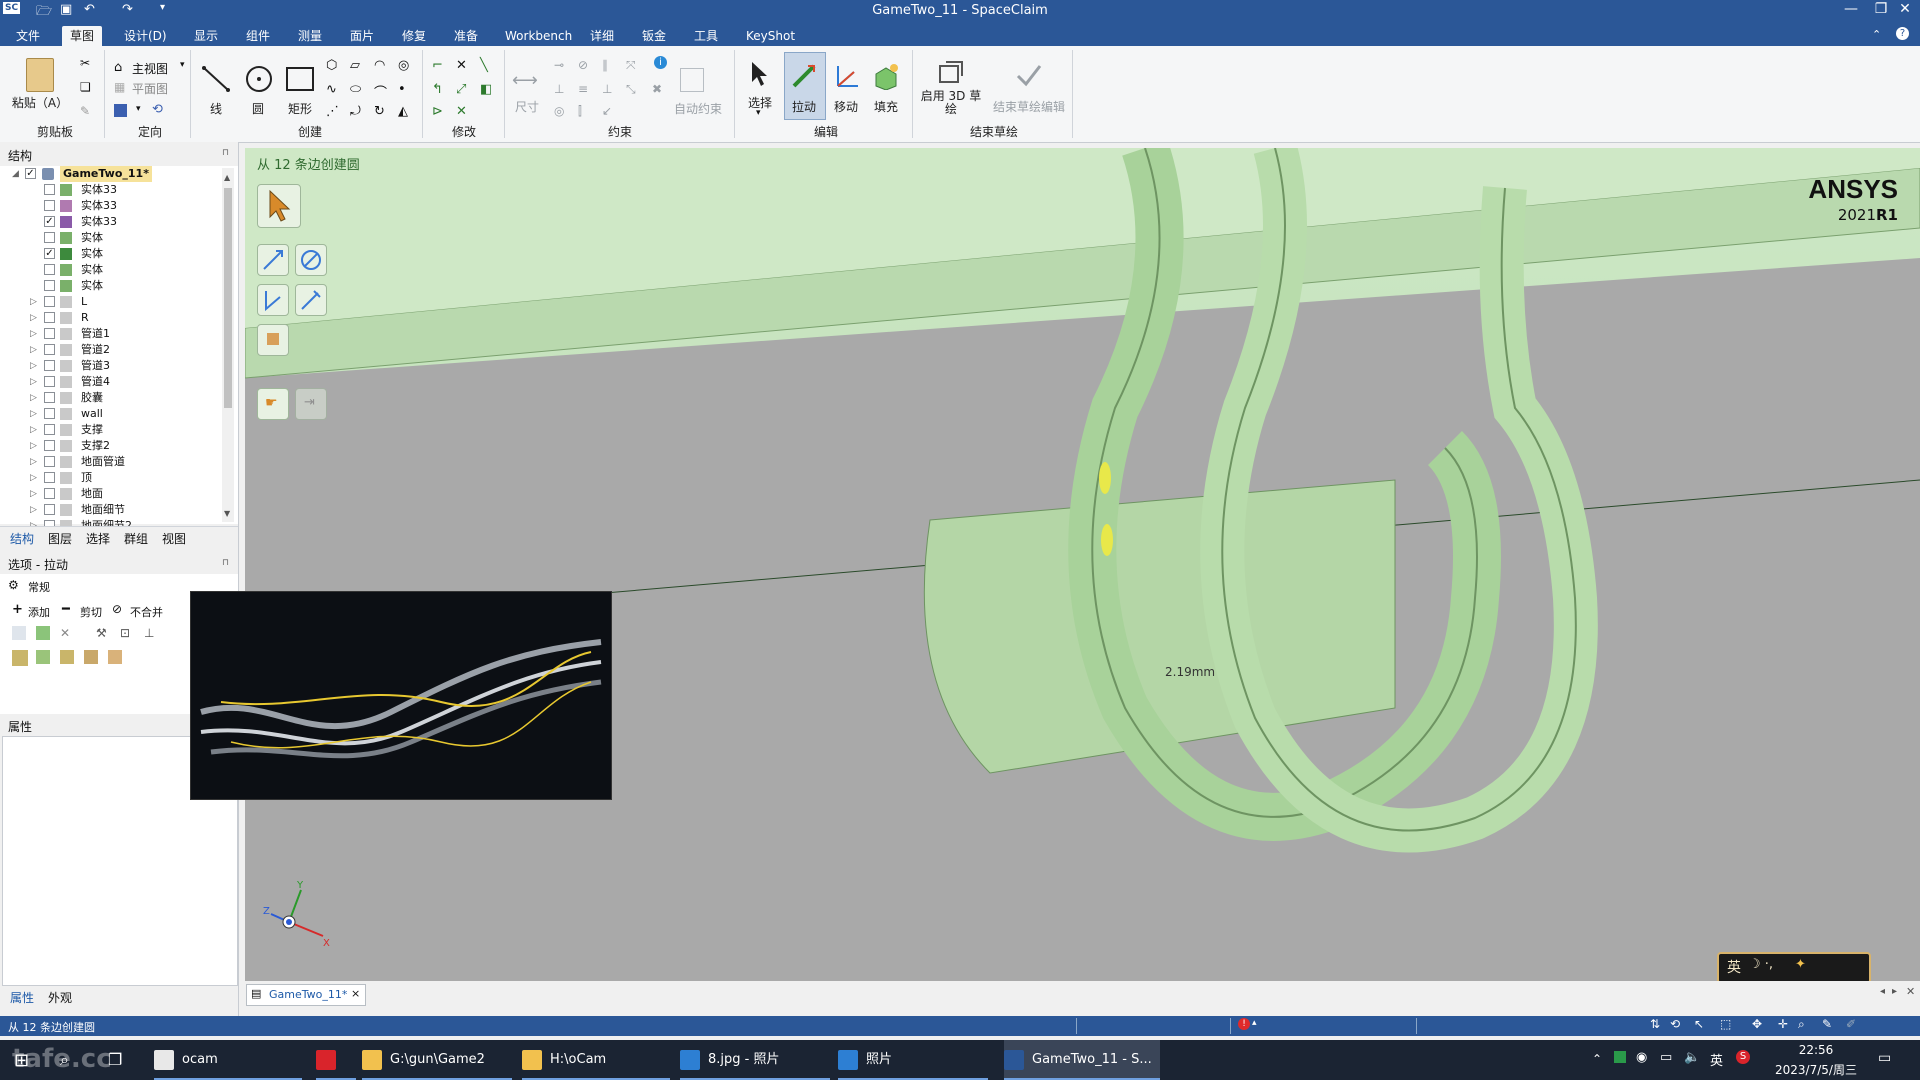 This screenshot has height=1080, width=1920. I want to click on select-dropdown-icon: ▾, so click(758, 113).